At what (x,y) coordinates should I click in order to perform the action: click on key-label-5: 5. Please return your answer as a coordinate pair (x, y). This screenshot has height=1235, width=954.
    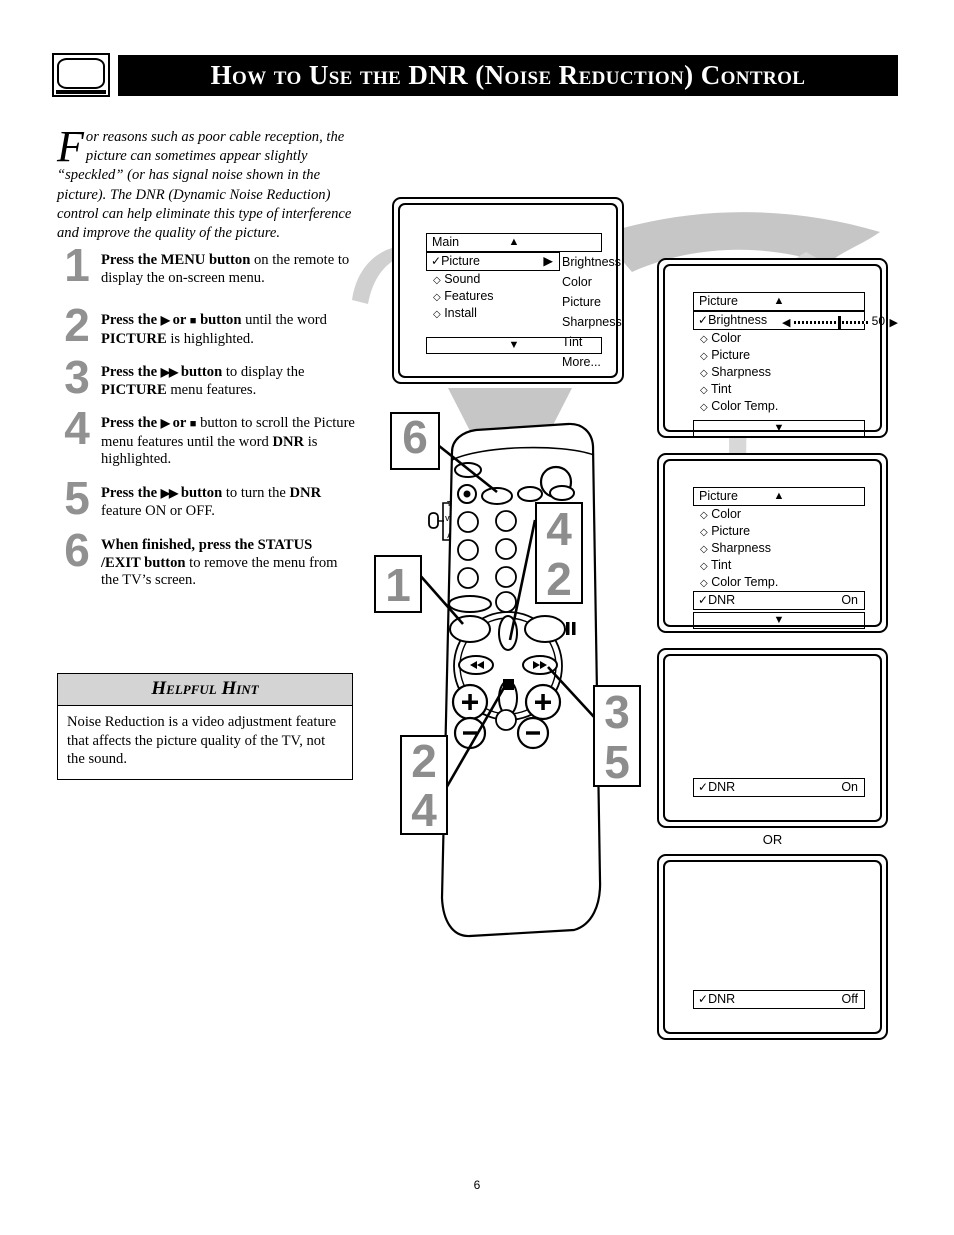
    Looking at the image, I should click on (505, 548).